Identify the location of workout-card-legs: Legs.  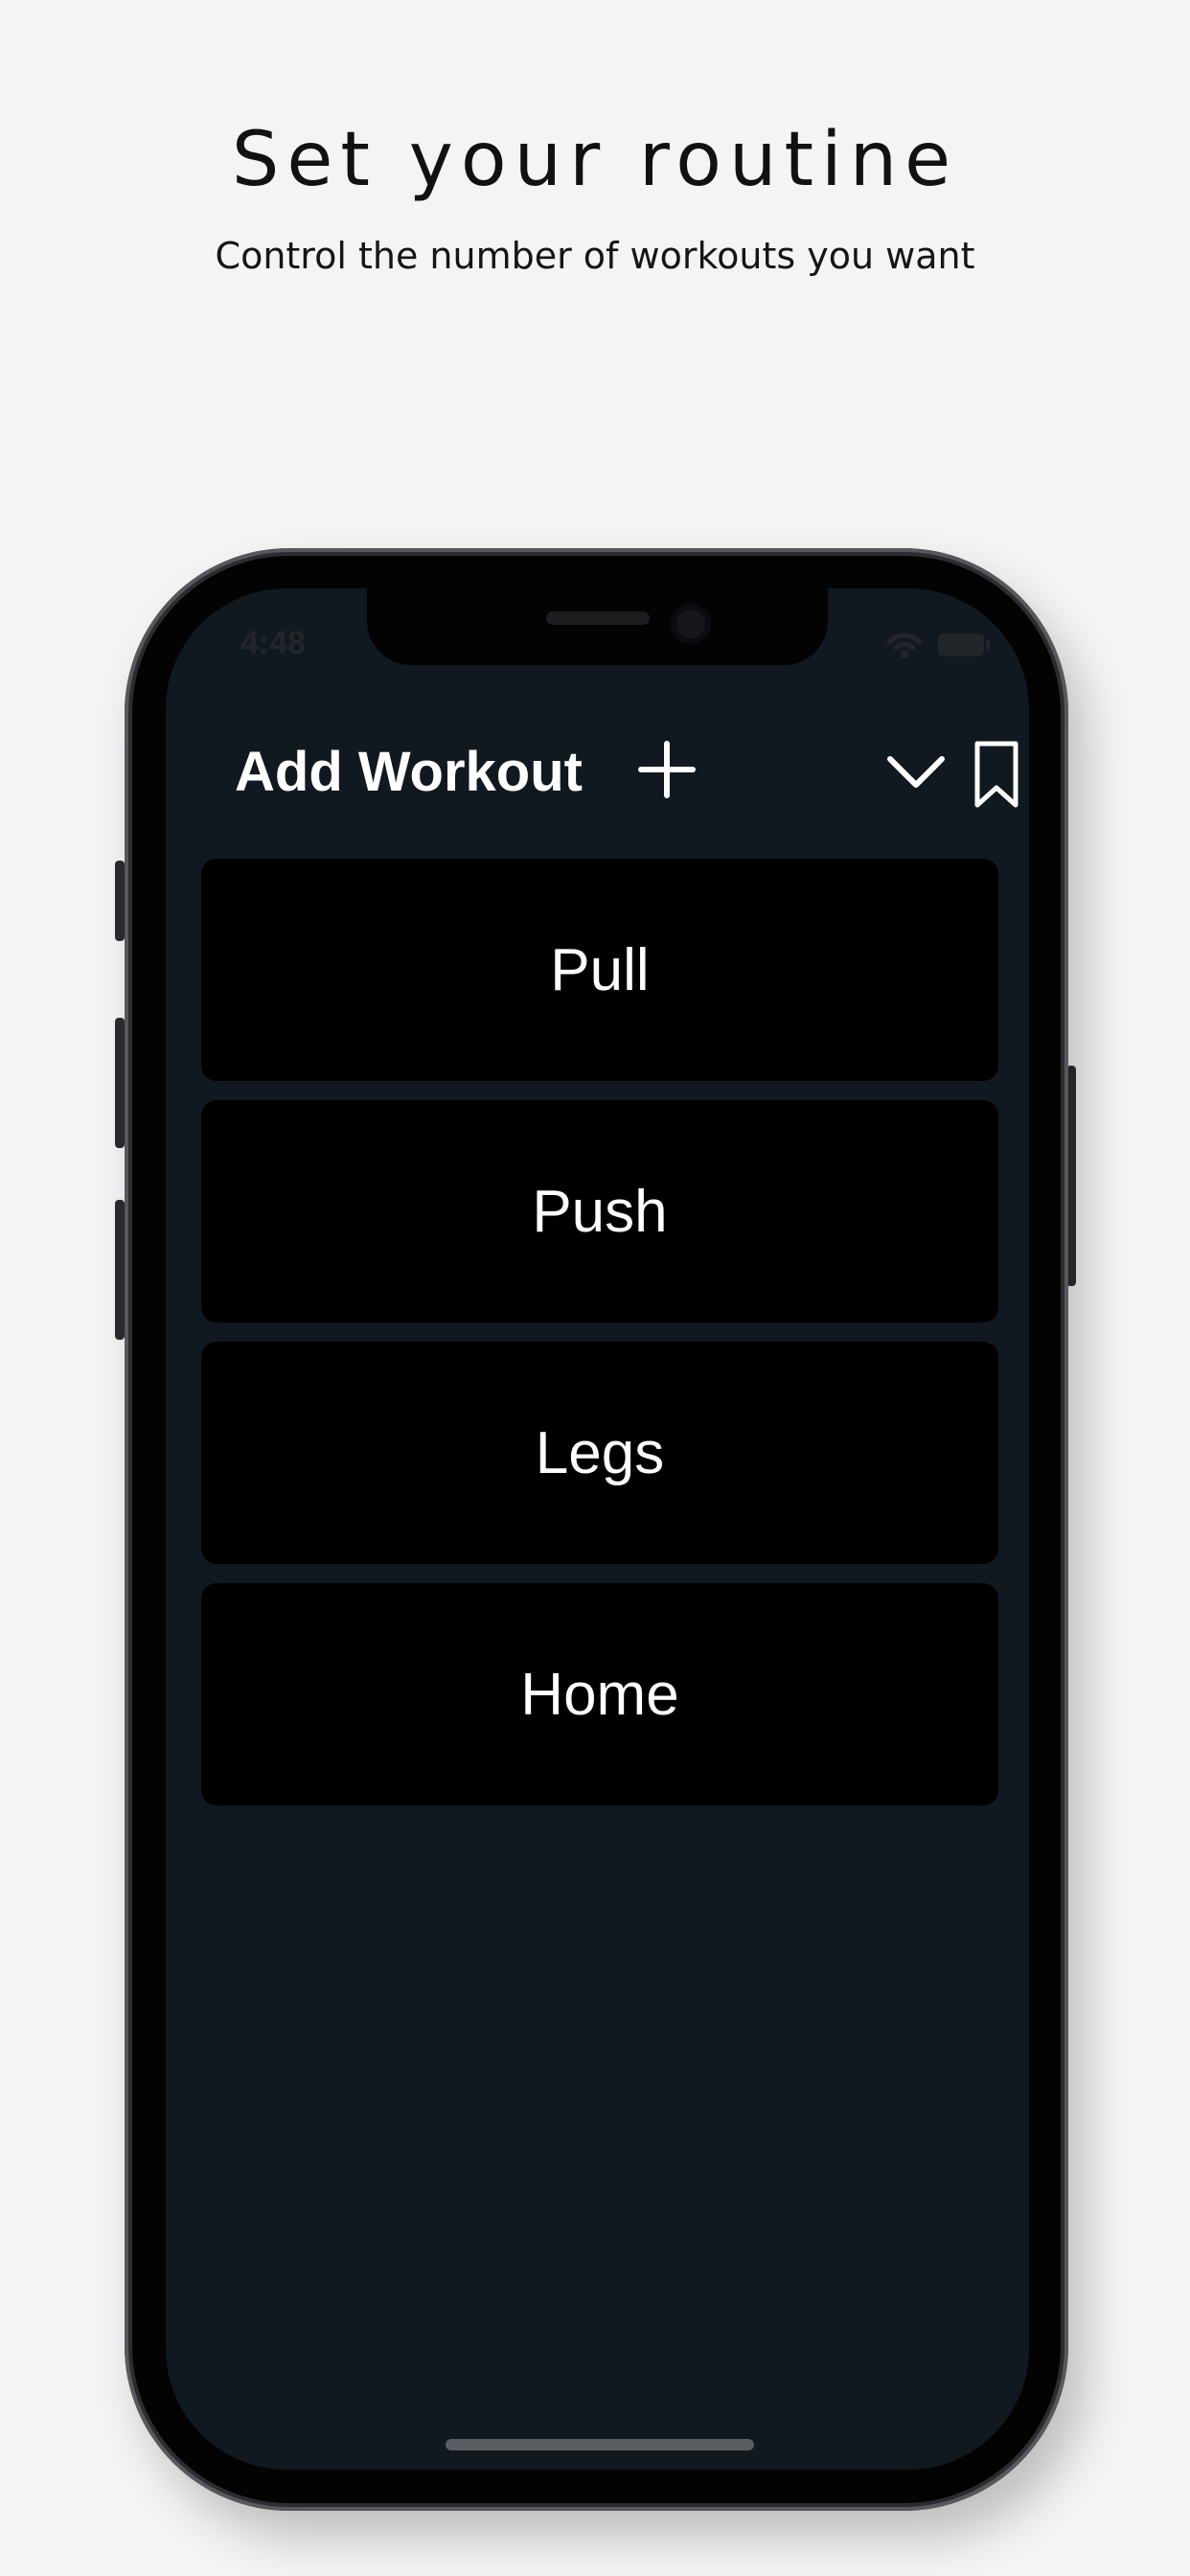
(600, 1453).